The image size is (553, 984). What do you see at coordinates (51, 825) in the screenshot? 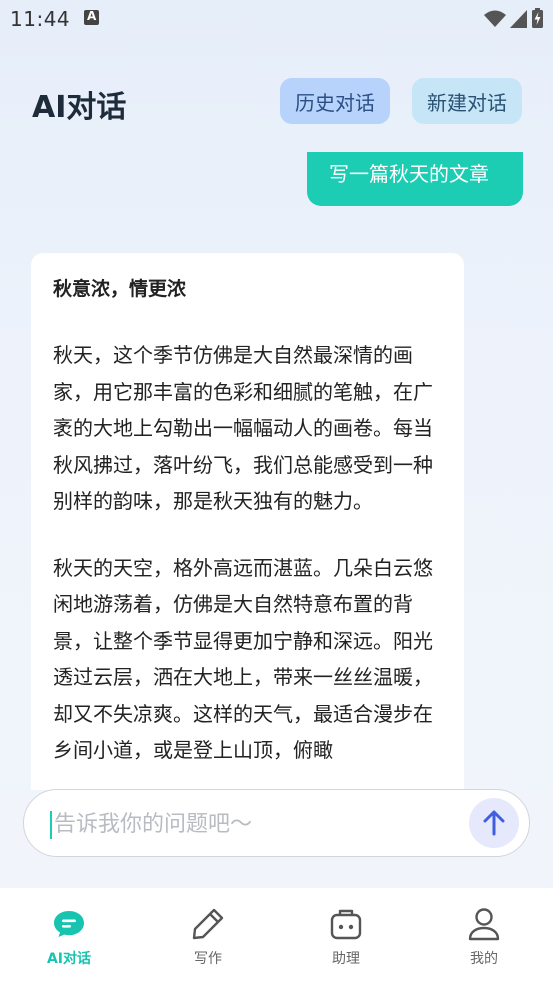
I see `text-cursor` at bounding box center [51, 825].